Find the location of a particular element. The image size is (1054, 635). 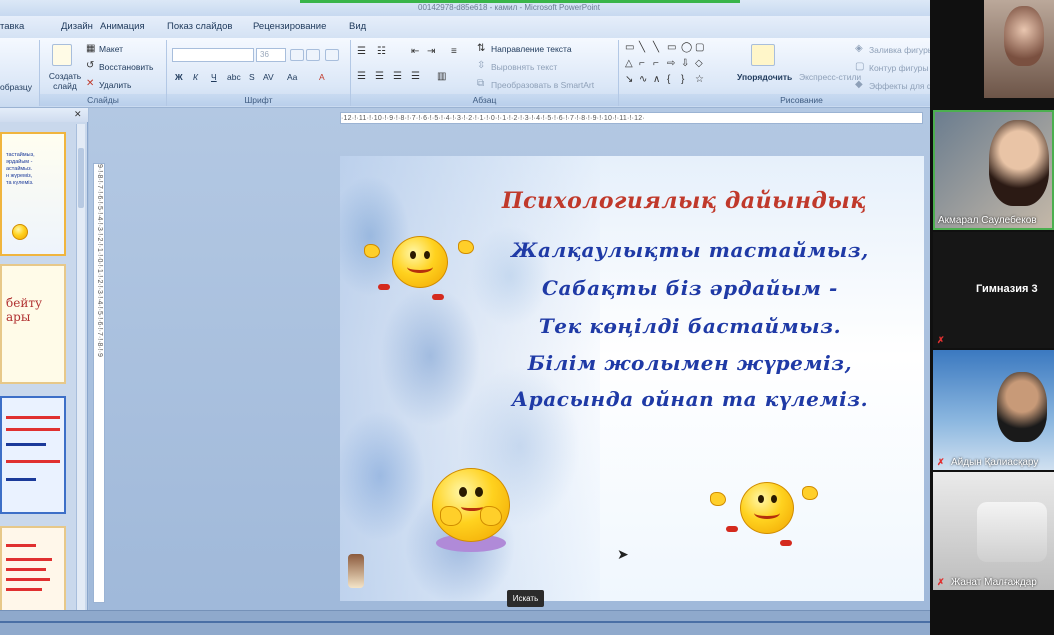

mouse-cursor-icon: ➤ is located at coordinates (623, 554).